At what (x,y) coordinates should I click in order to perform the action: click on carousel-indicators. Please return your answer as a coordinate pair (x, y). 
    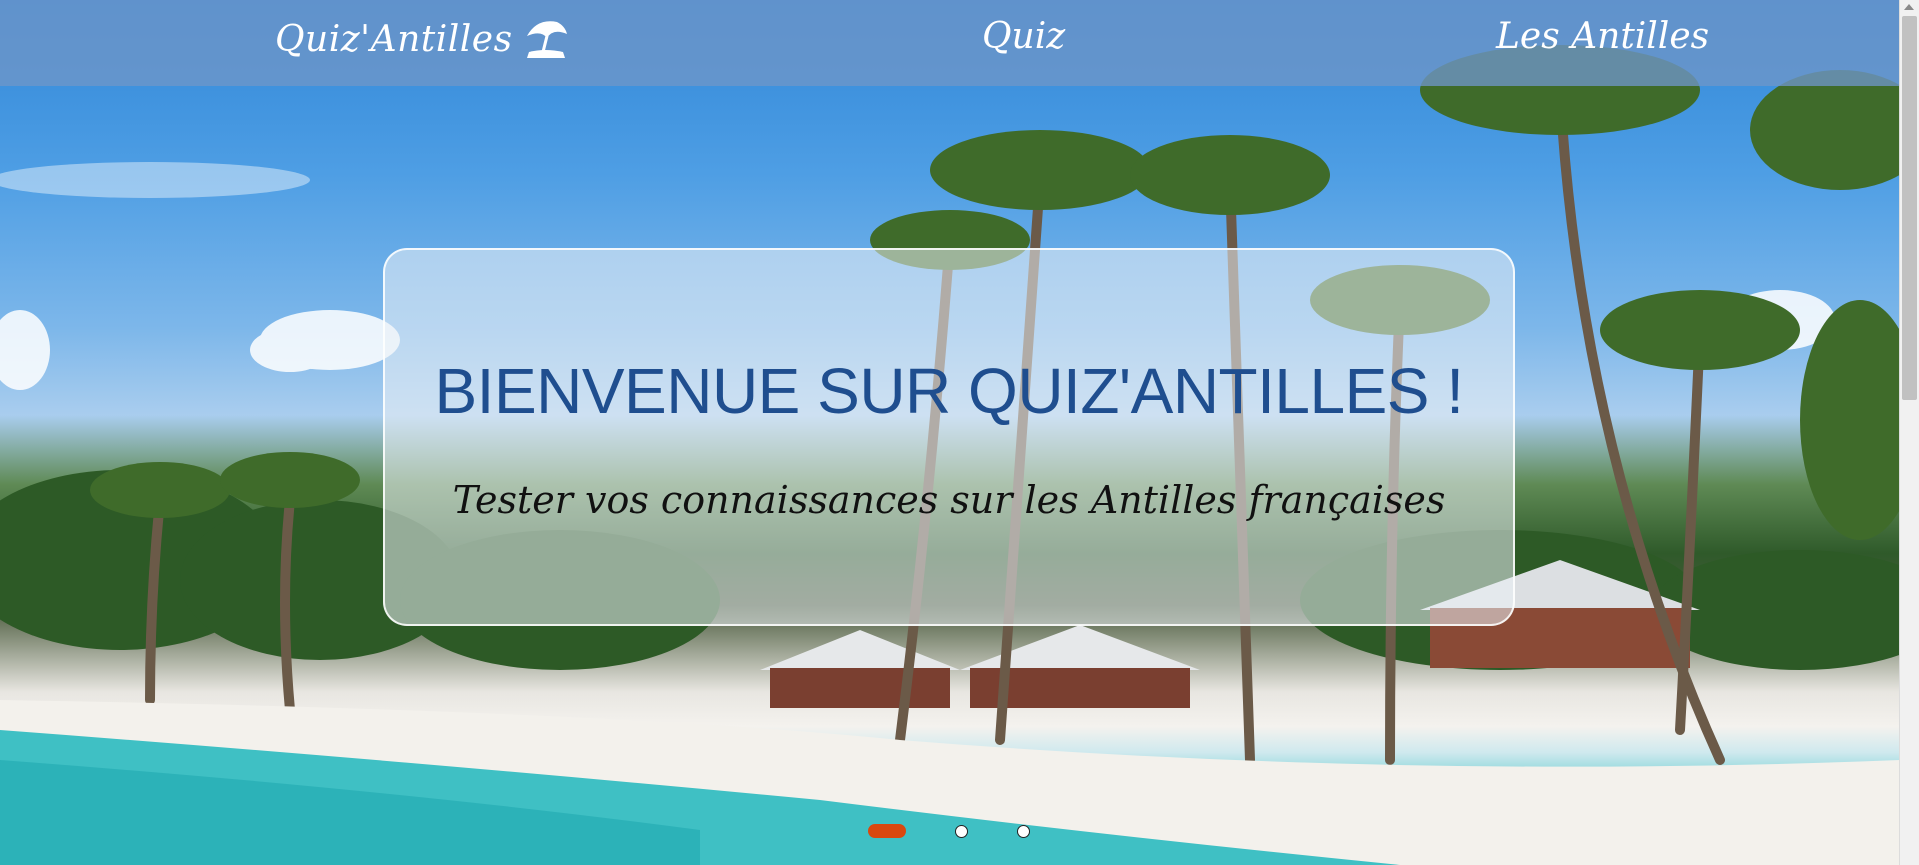
    Looking at the image, I should click on (950, 832).